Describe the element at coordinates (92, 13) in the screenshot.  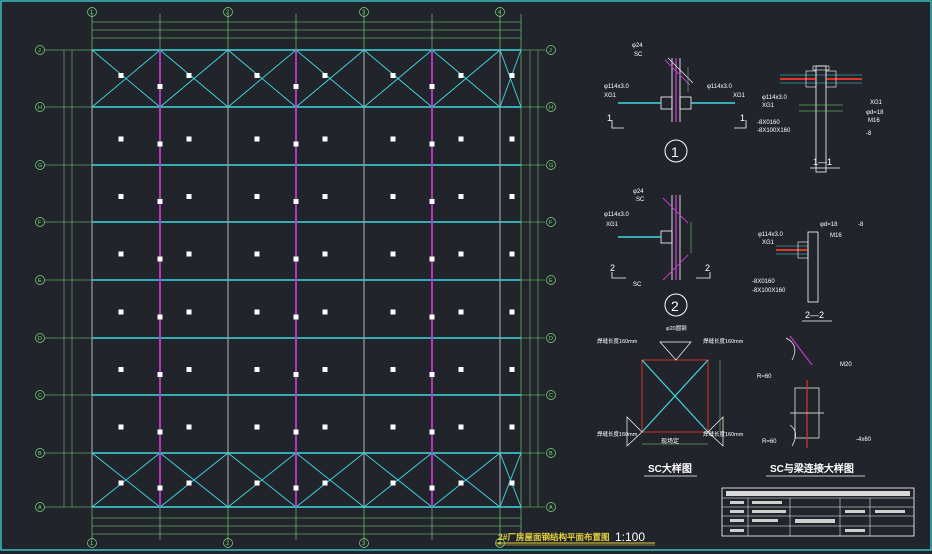
I see `axis-label-top-1: 1` at that location.